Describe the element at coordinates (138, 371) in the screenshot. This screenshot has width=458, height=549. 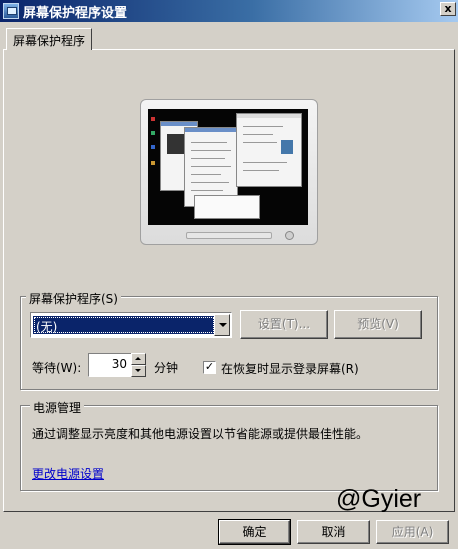
I see `stepper-down-icon` at that location.